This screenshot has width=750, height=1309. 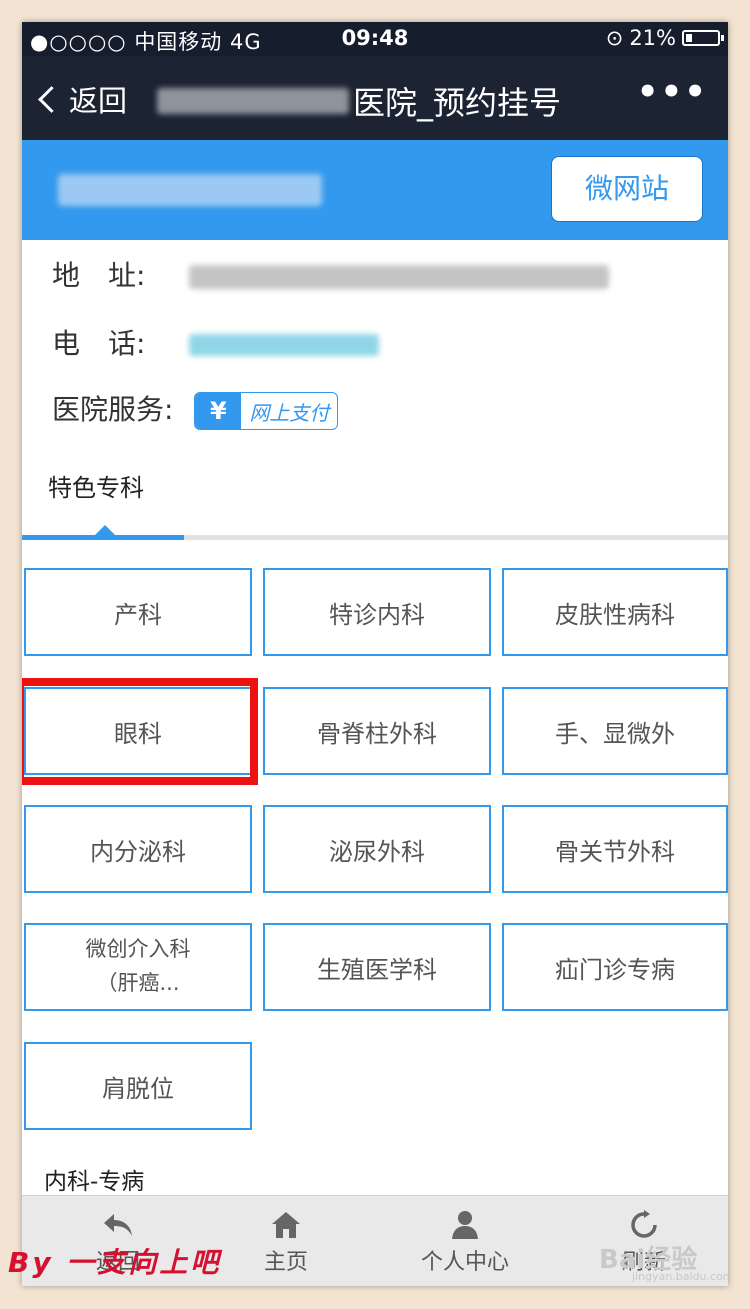 What do you see at coordinates (615, 969) in the screenshot?
I see `department-label: 疝门诊专病` at bounding box center [615, 969].